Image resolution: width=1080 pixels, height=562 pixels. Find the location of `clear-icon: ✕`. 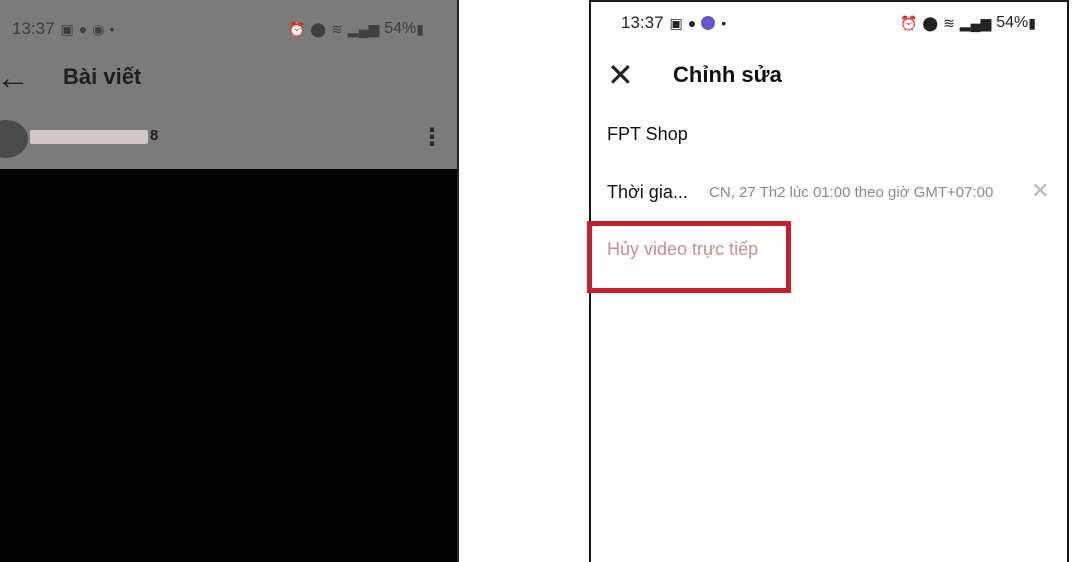

clear-icon: ✕ is located at coordinates (1040, 191).